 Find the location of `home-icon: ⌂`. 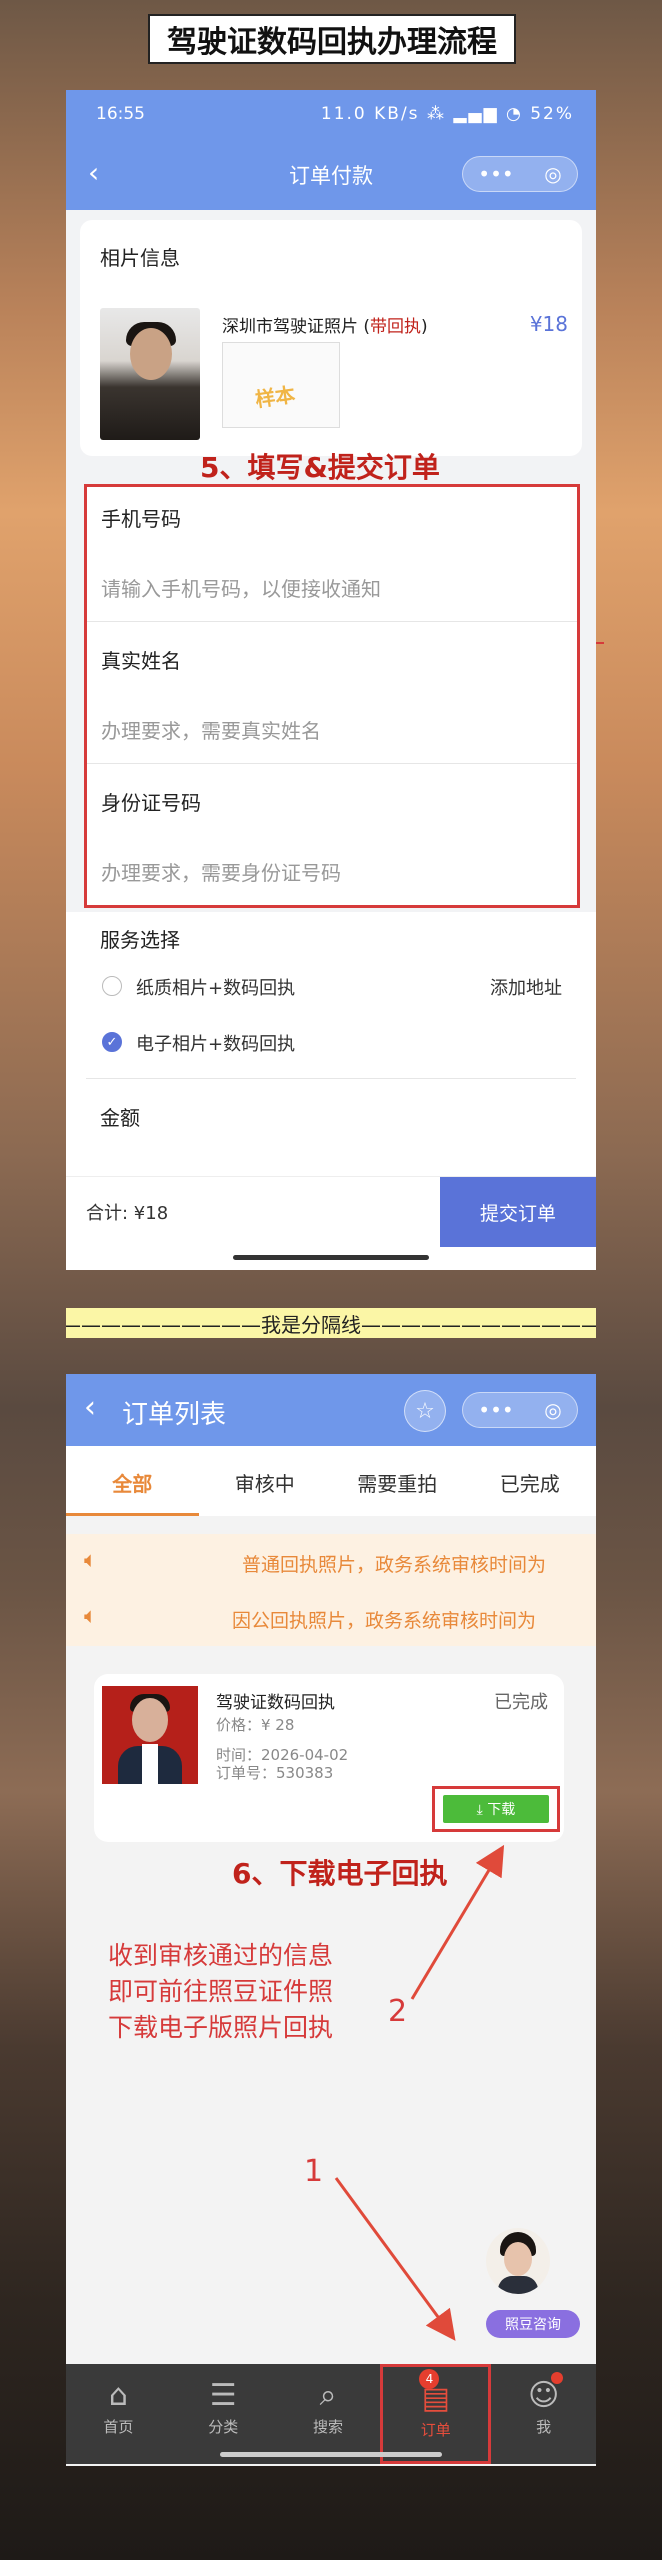

home-icon: ⌂ is located at coordinates (118, 2395).